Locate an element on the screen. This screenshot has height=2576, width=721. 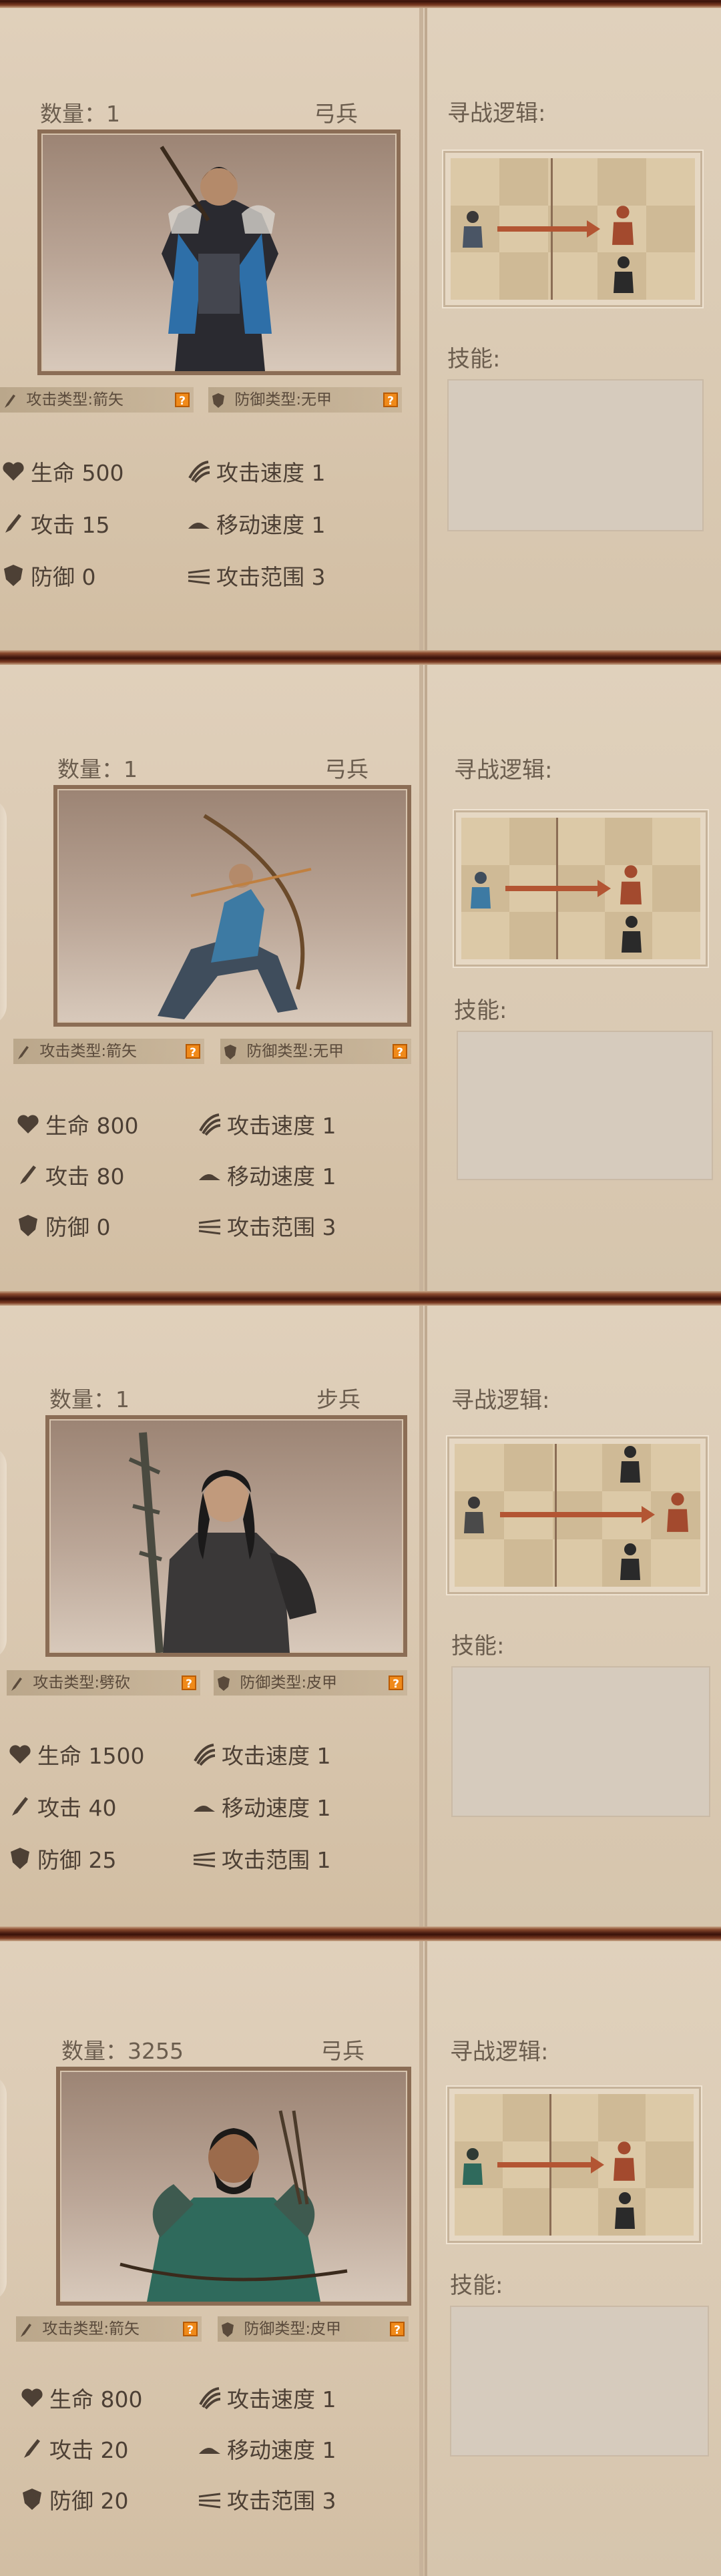
attack-type-label: 攻击类型:劈砍 is located at coordinates (82, 1683).